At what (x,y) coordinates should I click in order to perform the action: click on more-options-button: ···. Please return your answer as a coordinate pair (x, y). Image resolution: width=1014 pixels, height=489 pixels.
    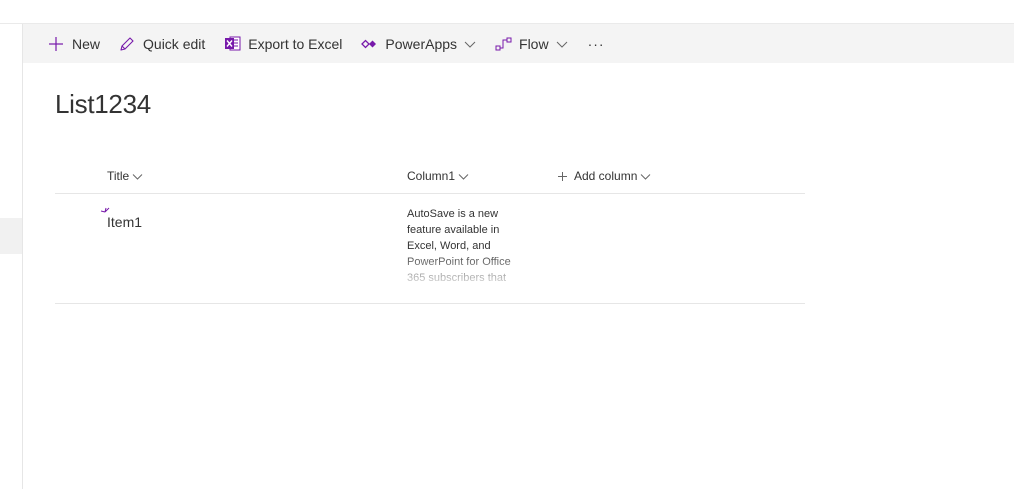
    Looking at the image, I should click on (596, 43).